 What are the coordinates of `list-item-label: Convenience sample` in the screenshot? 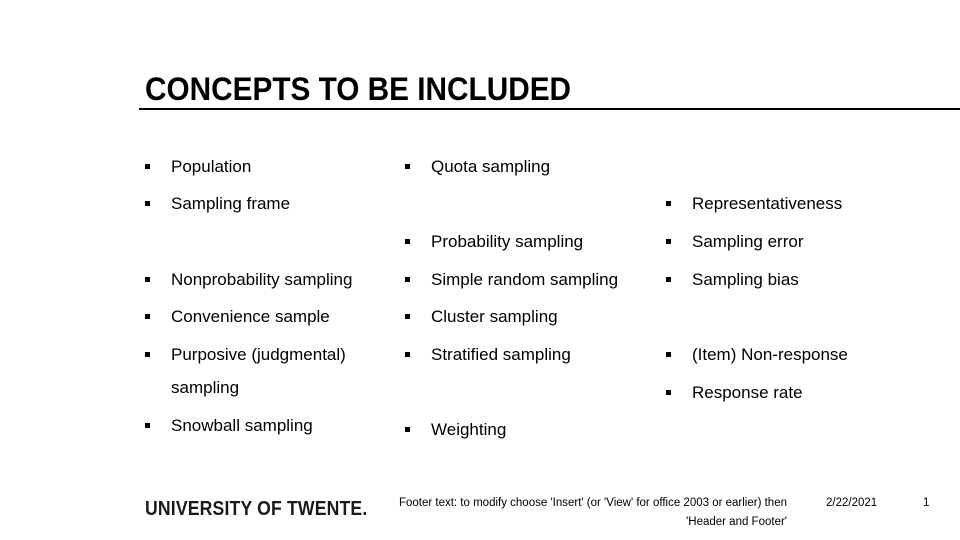 It's located at (250, 316).